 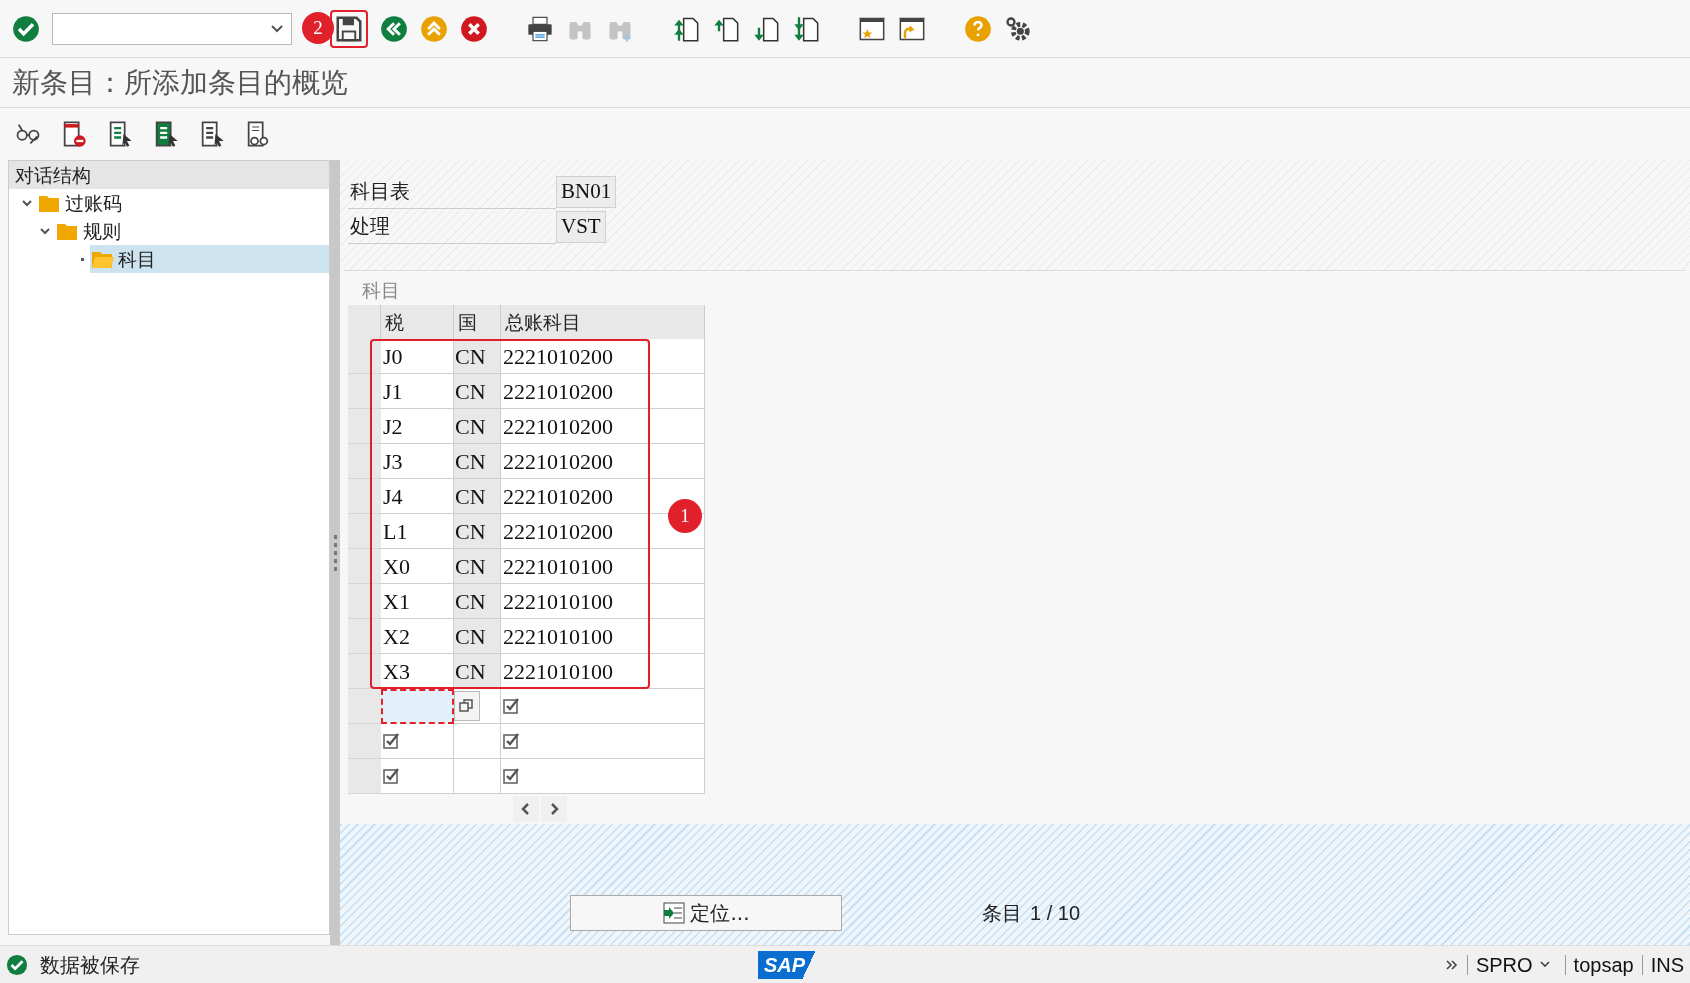 I want to click on table-cell: J2, so click(x=417, y=426).